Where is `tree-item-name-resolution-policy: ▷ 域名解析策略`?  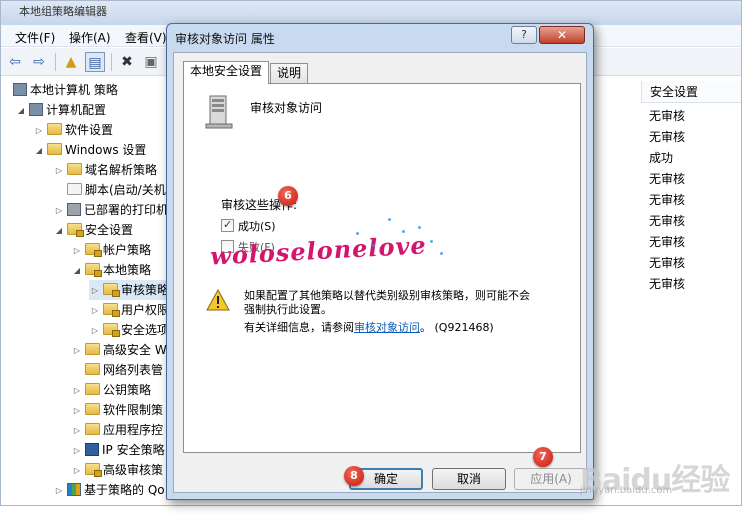 tree-item-name-resolution-policy: ▷ 域名解析策略 is located at coordinates (105, 170).